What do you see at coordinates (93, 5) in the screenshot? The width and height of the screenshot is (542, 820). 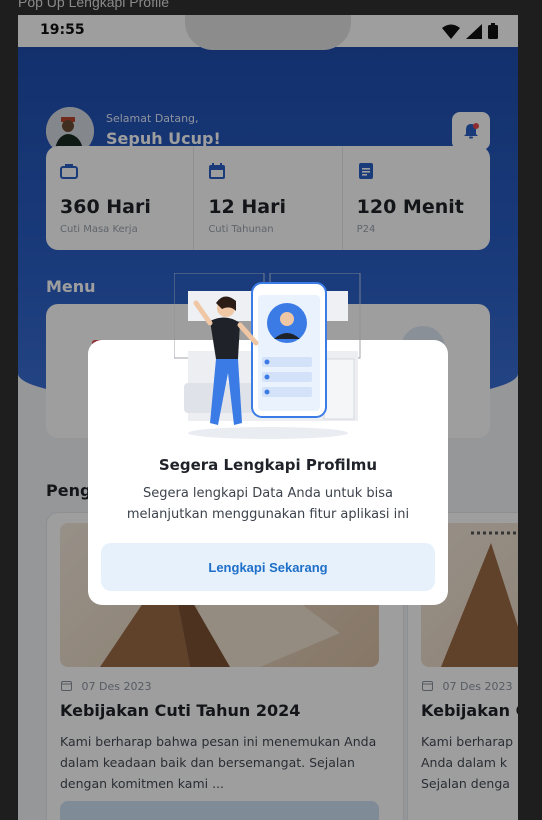 I see `window-title: Pop Up Lengkapi Profile` at bounding box center [93, 5].